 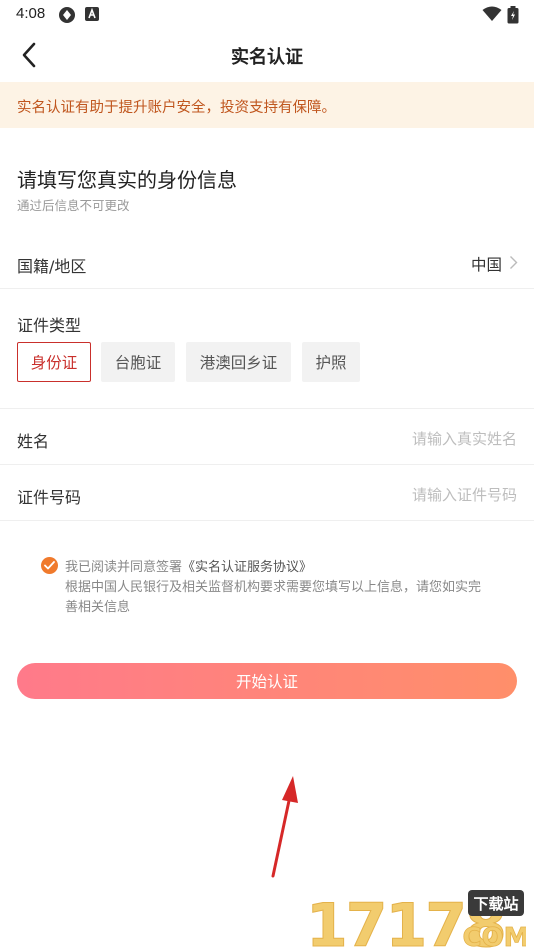 What do you see at coordinates (67, 17) in the screenshot?
I see `photo-icon` at bounding box center [67, 17].